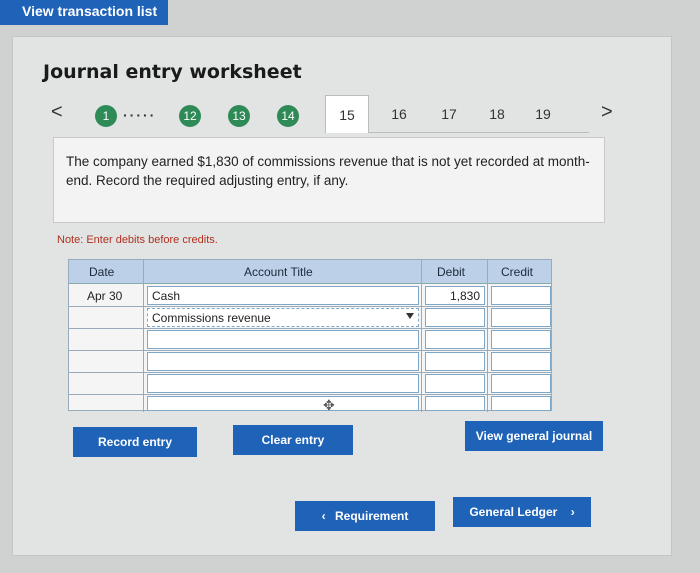 This screenshot has height=573, width=700. I want to click on row-6-credit-input, so click(521, 403).